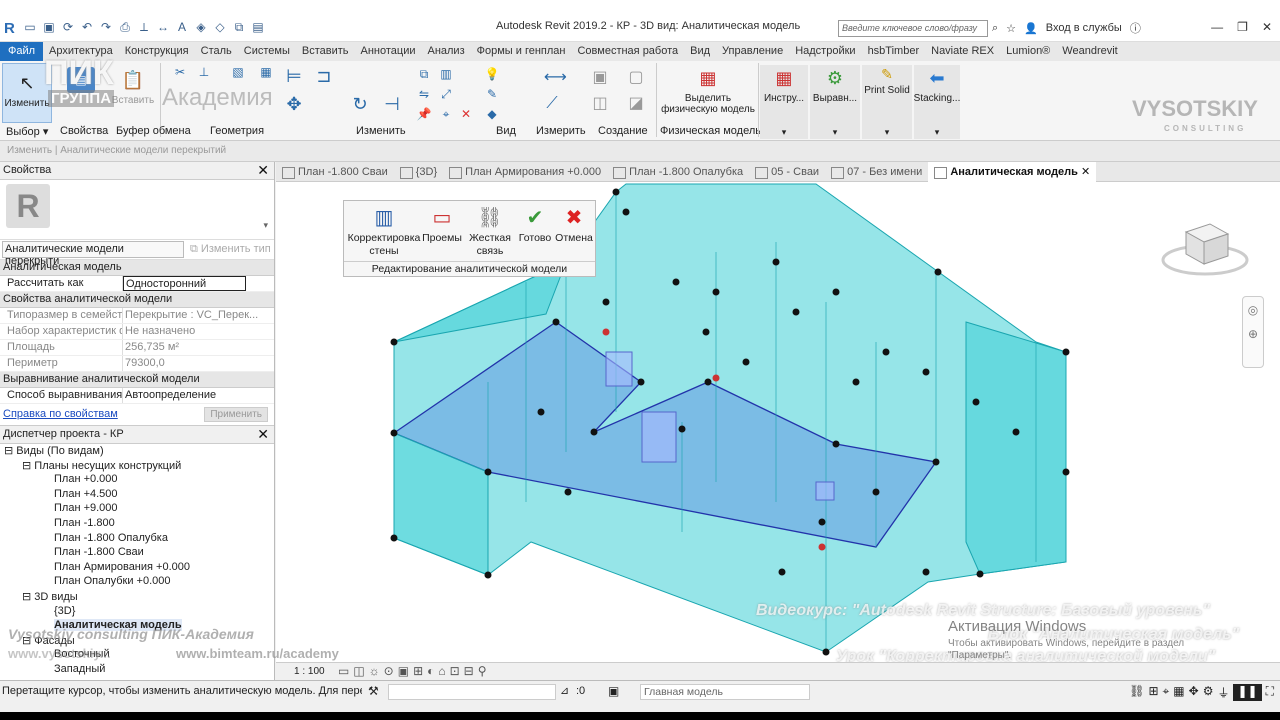 The image size is (1280, 720). What do you see at coordinates (1223, 692) in the screenshot?
I see `filter-icon: ⏚` at bounding box center [1223, 692].